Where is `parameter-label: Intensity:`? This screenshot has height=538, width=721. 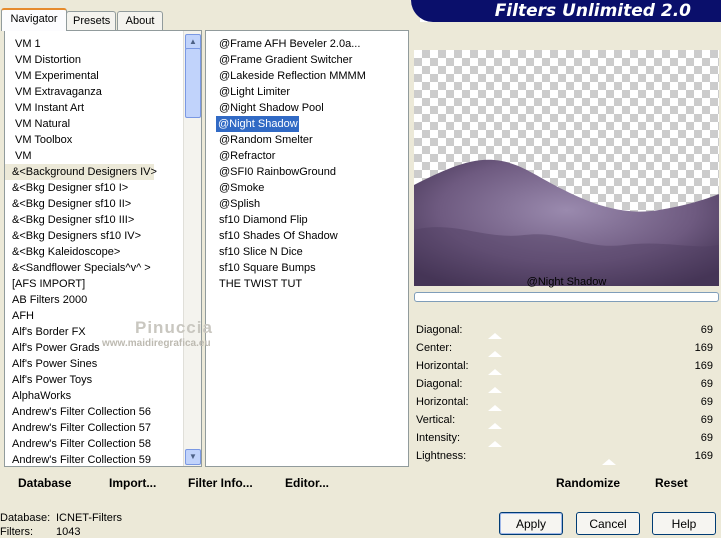 parameter-label: Intensity: is located at coordinates (438, 438).